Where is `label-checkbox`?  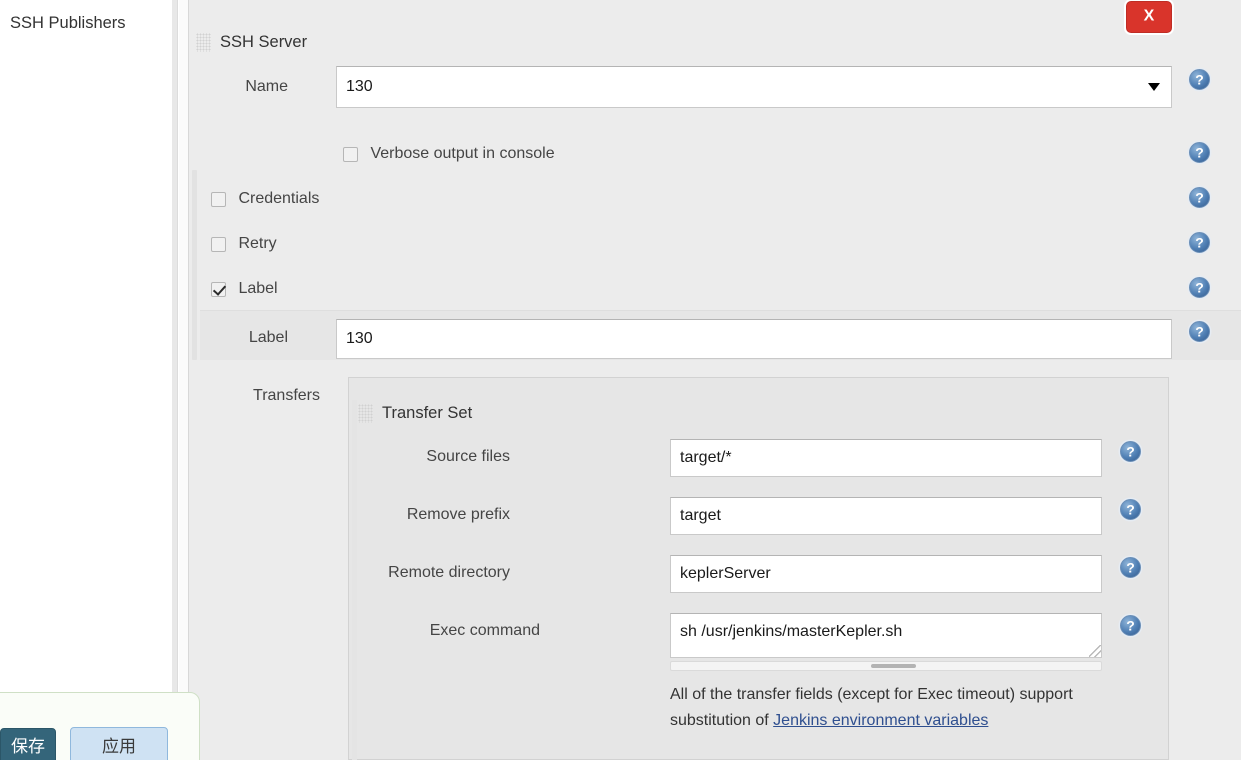 label-checkbox is located at coordinates (218, 289).